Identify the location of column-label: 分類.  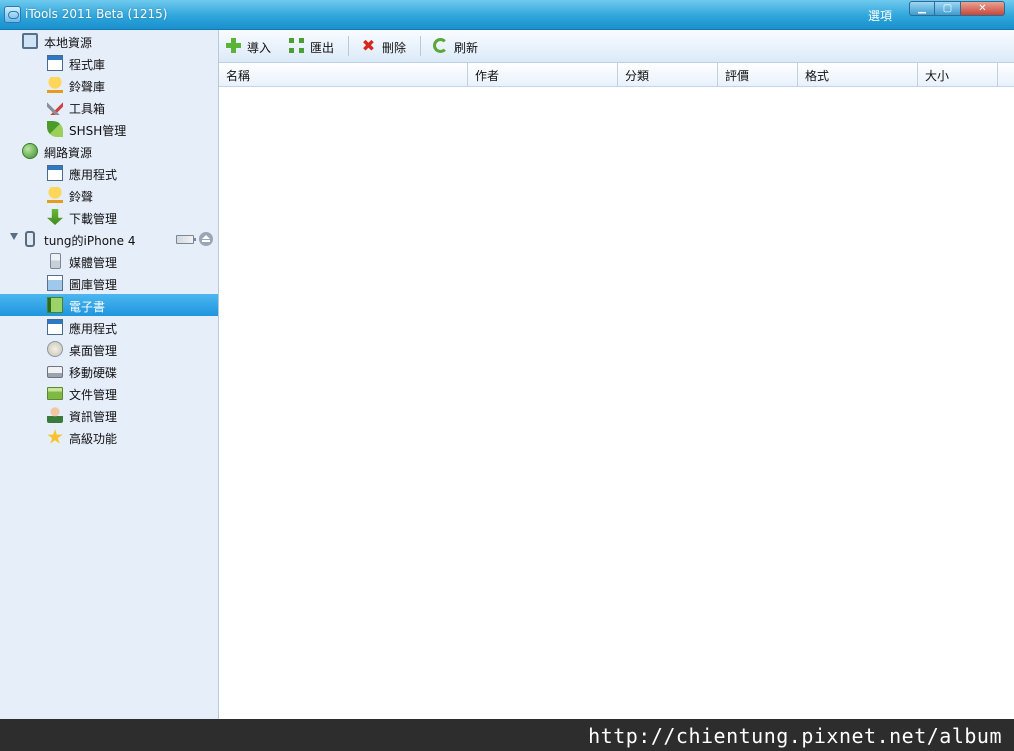
(637, 76).